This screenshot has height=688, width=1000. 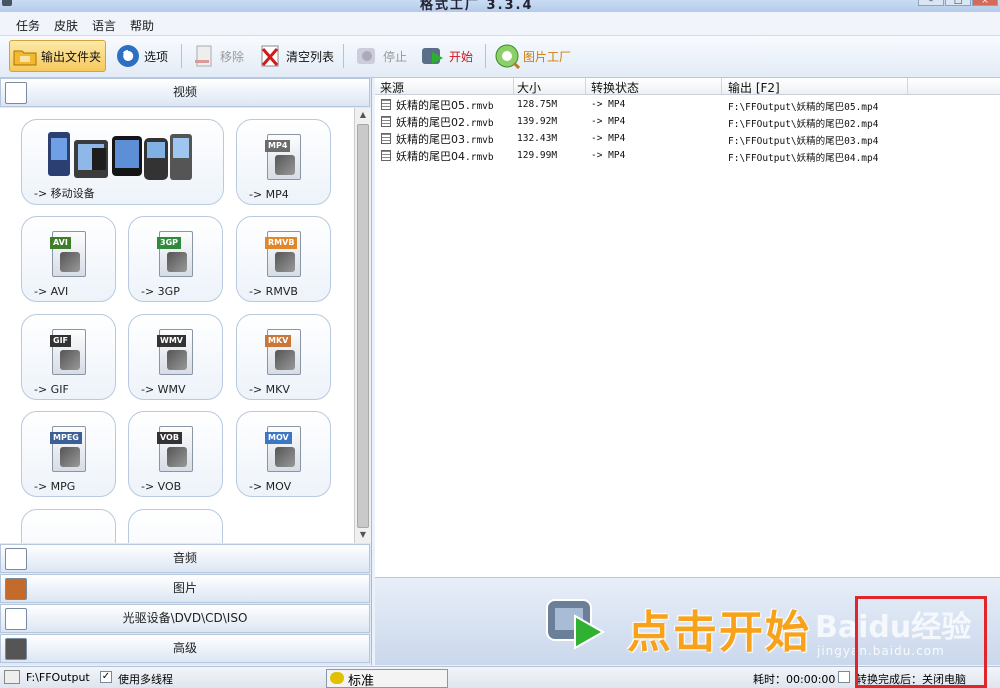 I want to click on stop-label: 停止, so click(x=395, y=56).